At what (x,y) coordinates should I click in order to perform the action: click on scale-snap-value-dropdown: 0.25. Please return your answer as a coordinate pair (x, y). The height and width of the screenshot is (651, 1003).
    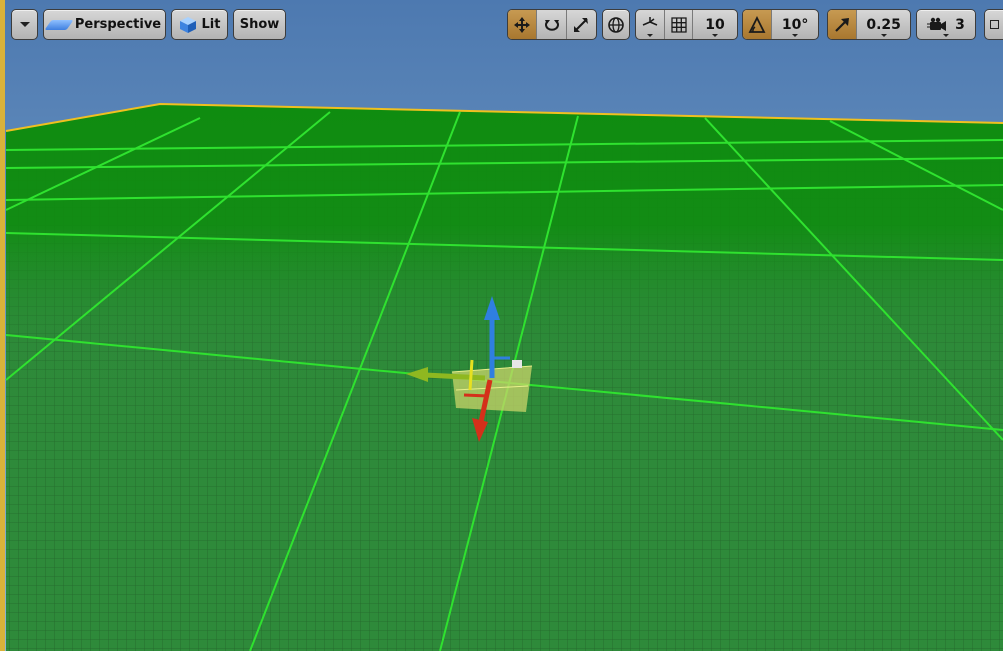
    Looking at the image, I should click on (883, 24).